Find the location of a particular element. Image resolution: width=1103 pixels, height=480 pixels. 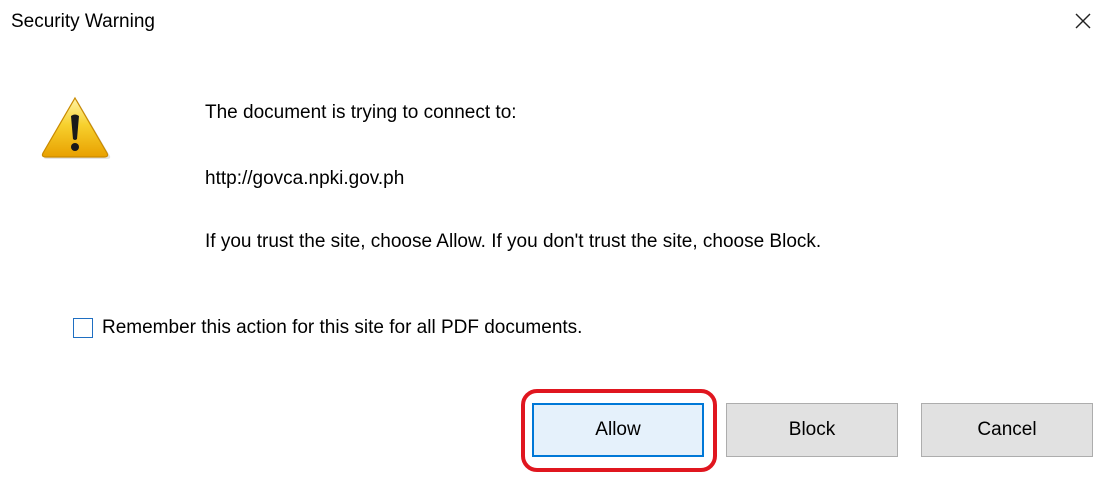

close-button is located at coordinates (1083, 21).